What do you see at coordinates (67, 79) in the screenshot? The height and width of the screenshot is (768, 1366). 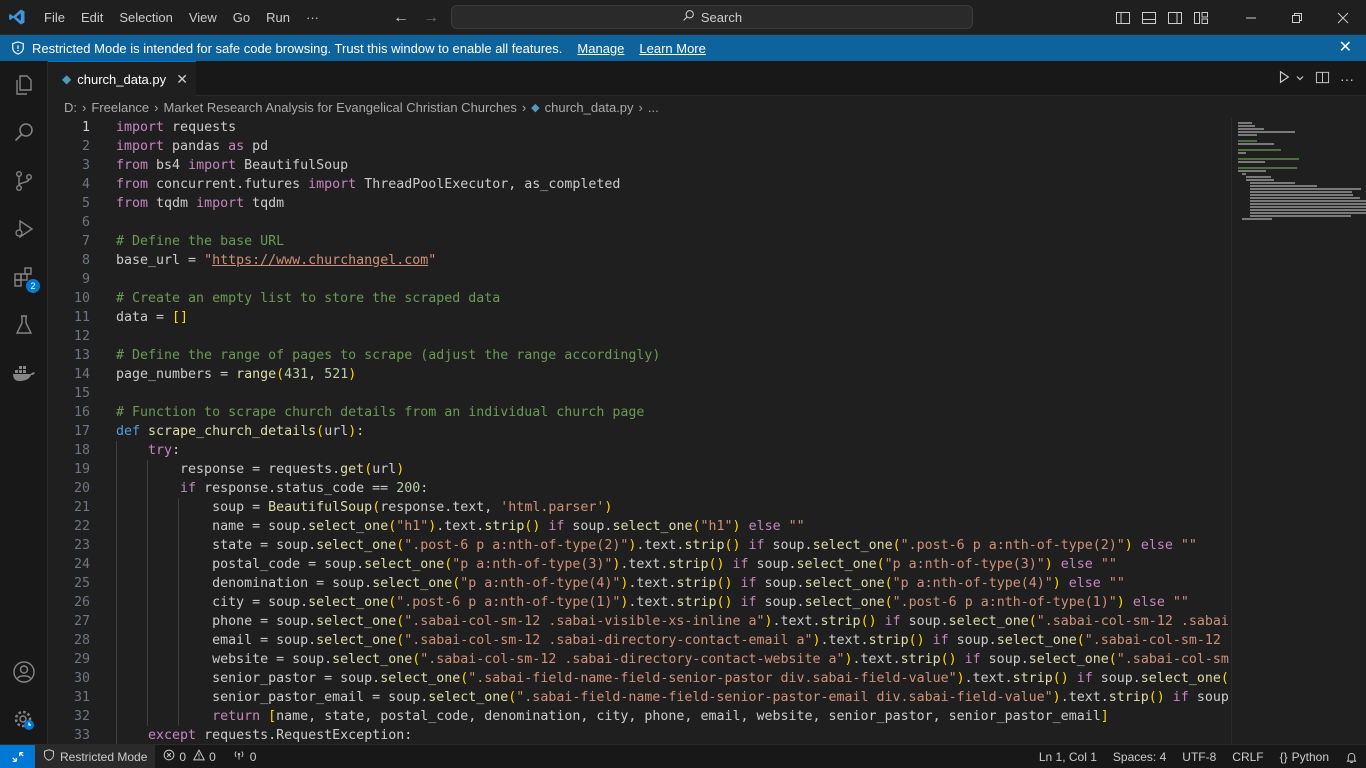 I see `python-file-icon: ◆` at bounding box center [67, 79].